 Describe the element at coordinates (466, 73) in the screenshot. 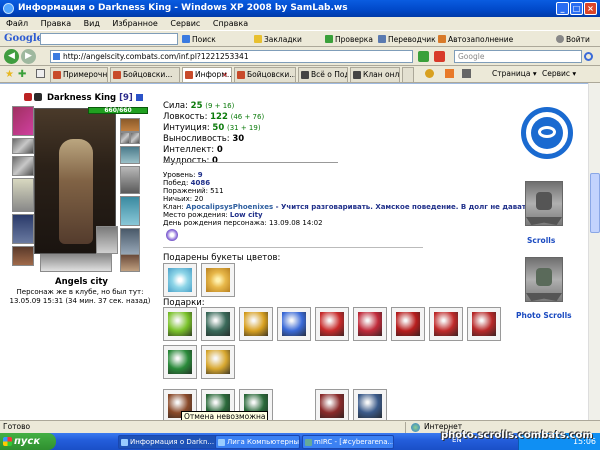

I see `print-icon` at that location.